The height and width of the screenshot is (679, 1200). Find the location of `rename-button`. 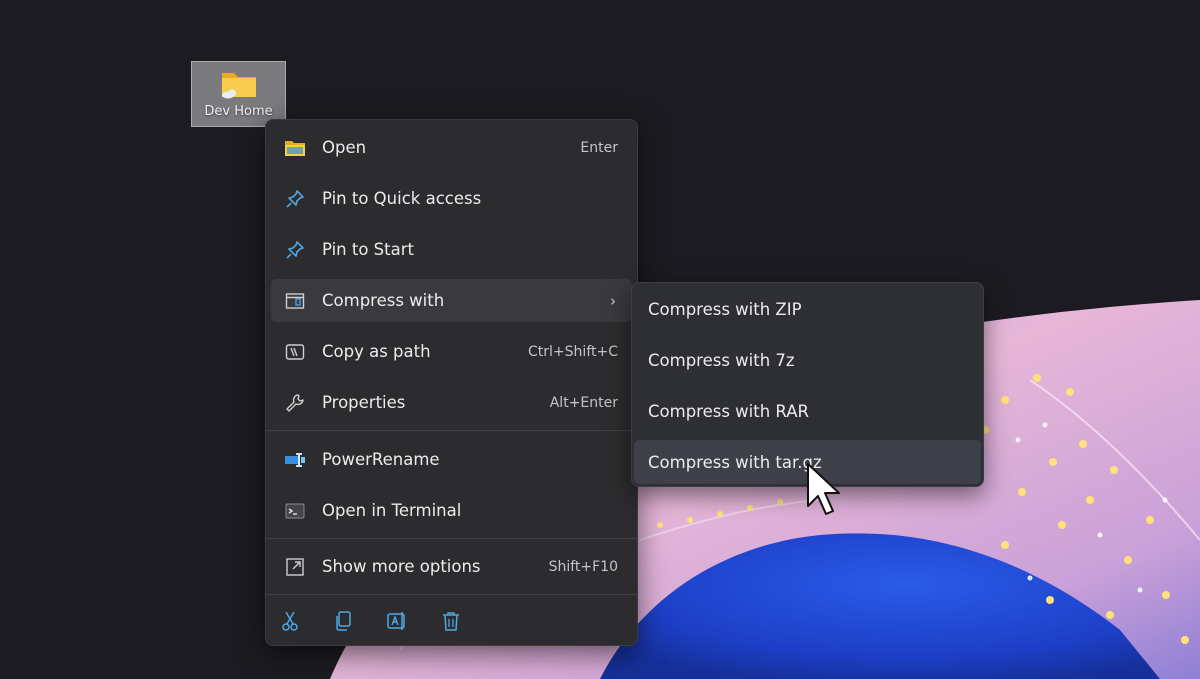

rename-button is located at coordinates (397, 623).